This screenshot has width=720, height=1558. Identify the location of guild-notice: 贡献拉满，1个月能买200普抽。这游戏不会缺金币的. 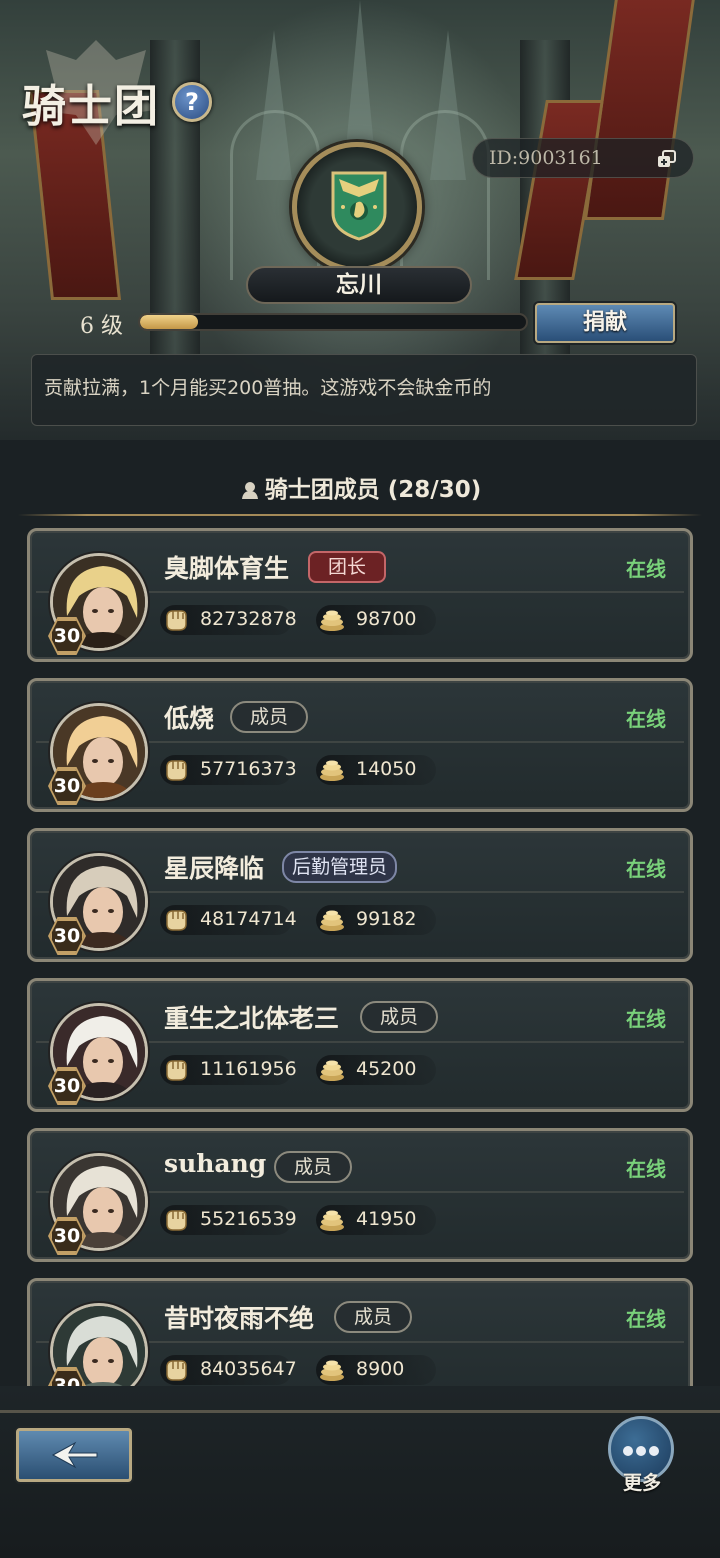
(364, 390).